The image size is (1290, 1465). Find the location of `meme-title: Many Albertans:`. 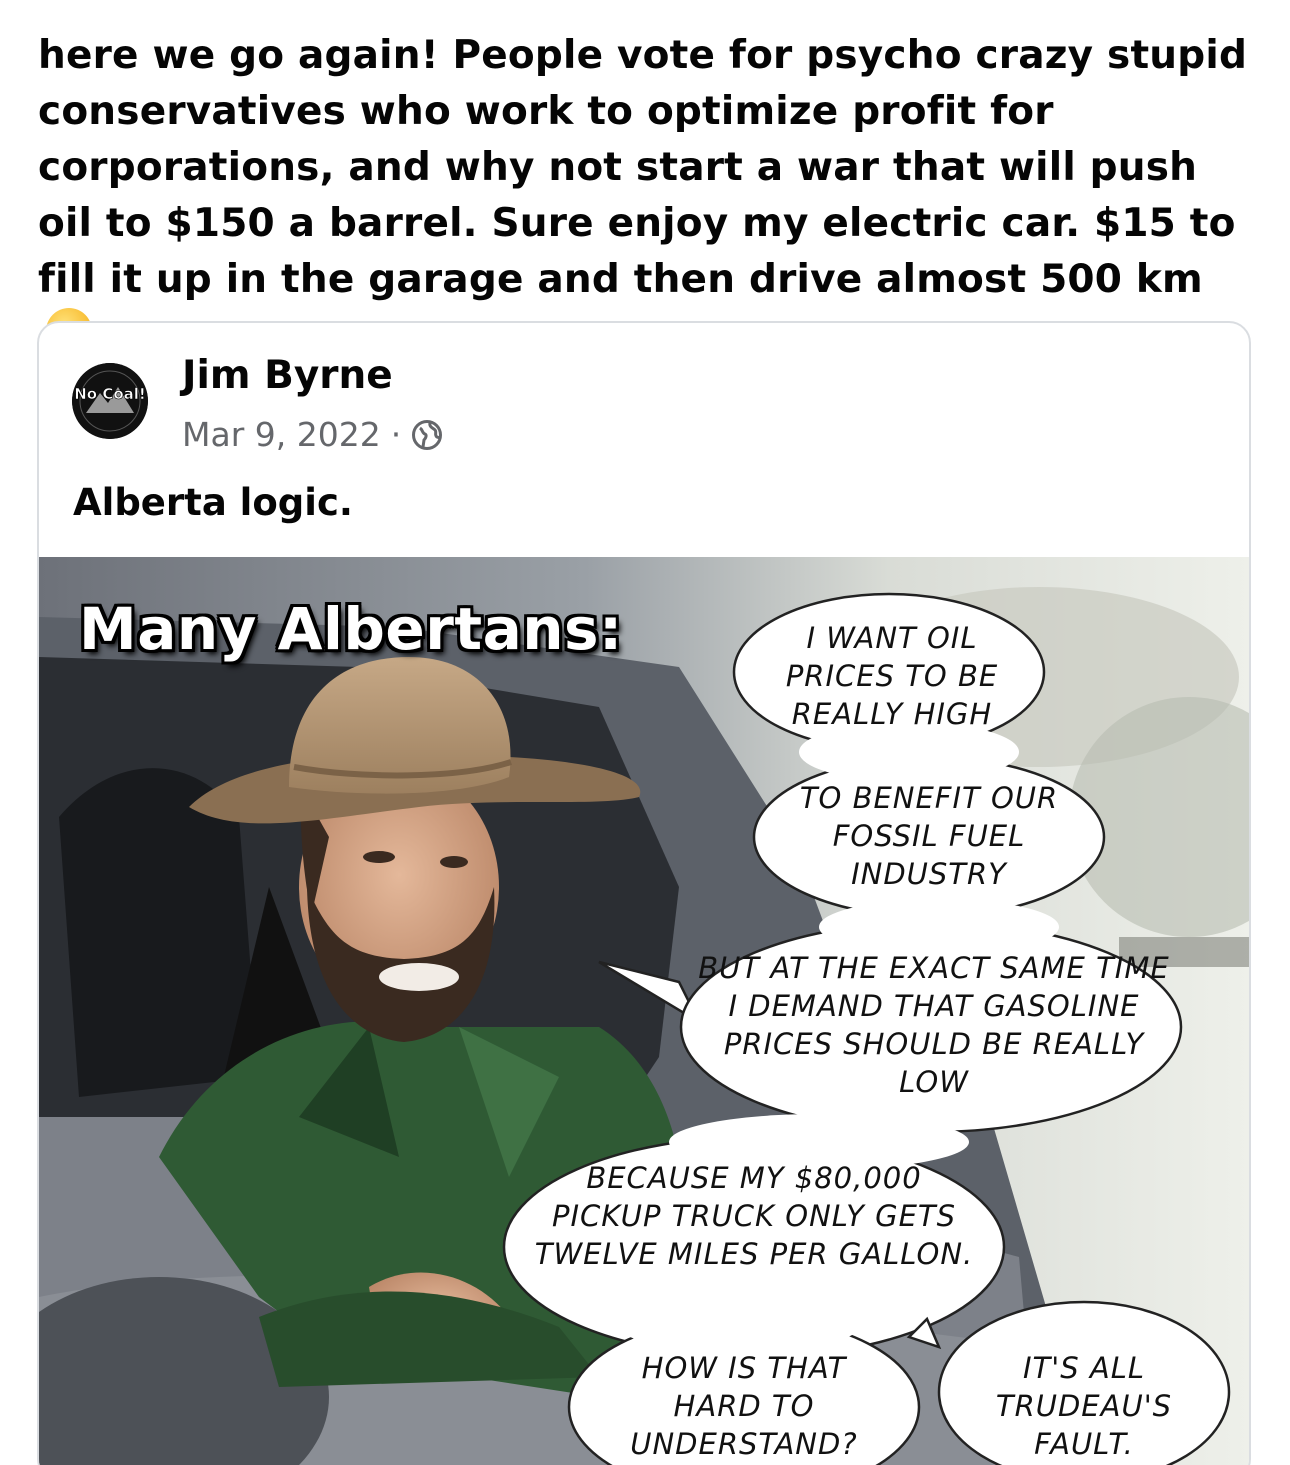

meme-title: Many Albertans: is located at coordinates (351, 629).